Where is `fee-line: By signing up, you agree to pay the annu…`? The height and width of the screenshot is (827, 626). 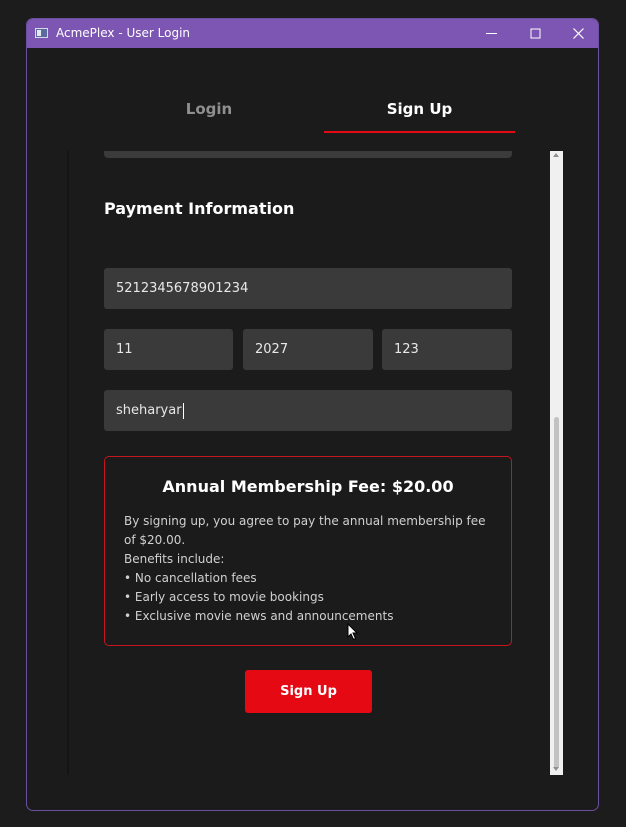
fee-line: By signing up, you agree to pay the annu… is located at coordinates (305, 530).